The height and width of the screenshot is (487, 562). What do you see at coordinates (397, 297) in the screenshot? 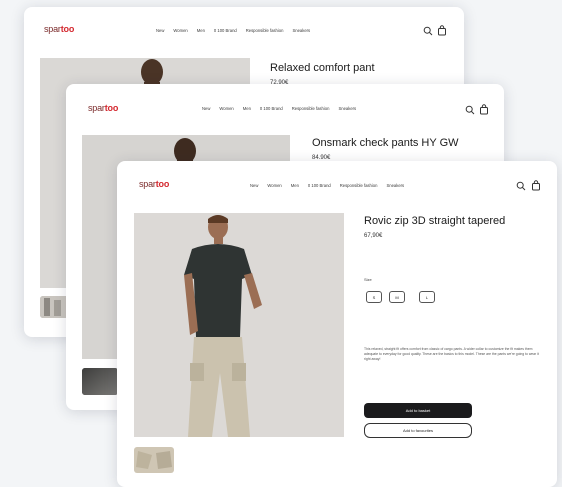
I see `size-option-m: M` at bounding box center [397, 297].